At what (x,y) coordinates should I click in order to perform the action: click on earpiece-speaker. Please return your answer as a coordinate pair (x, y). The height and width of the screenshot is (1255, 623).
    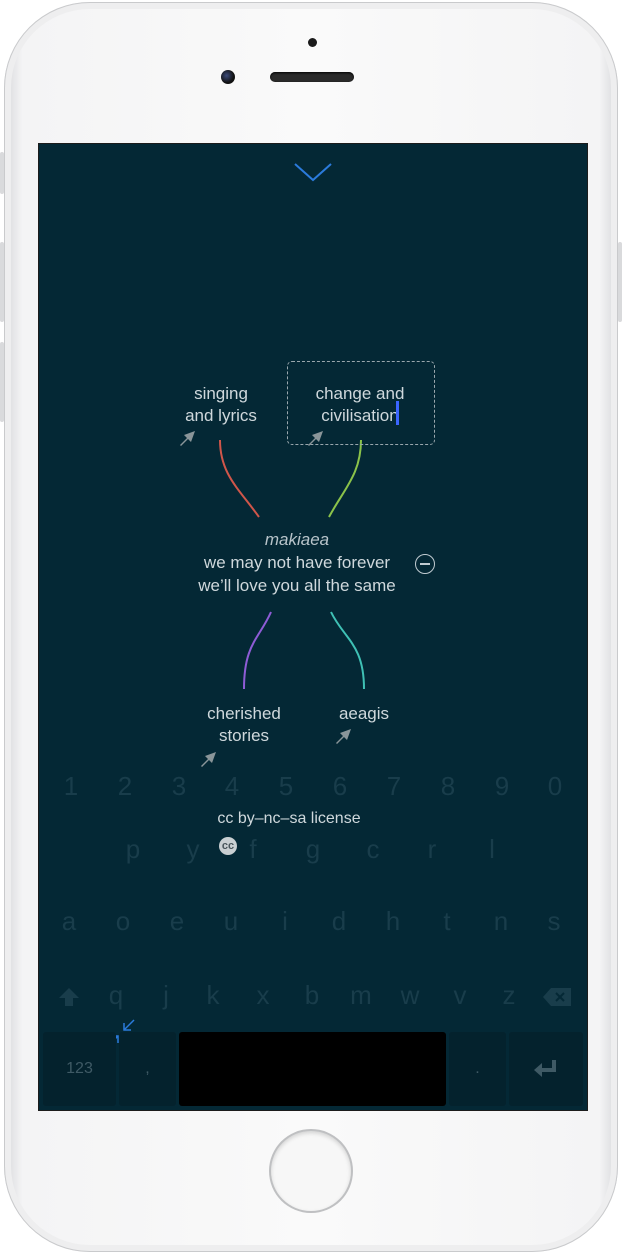
    Looking at the image, I should click on (312, 77).